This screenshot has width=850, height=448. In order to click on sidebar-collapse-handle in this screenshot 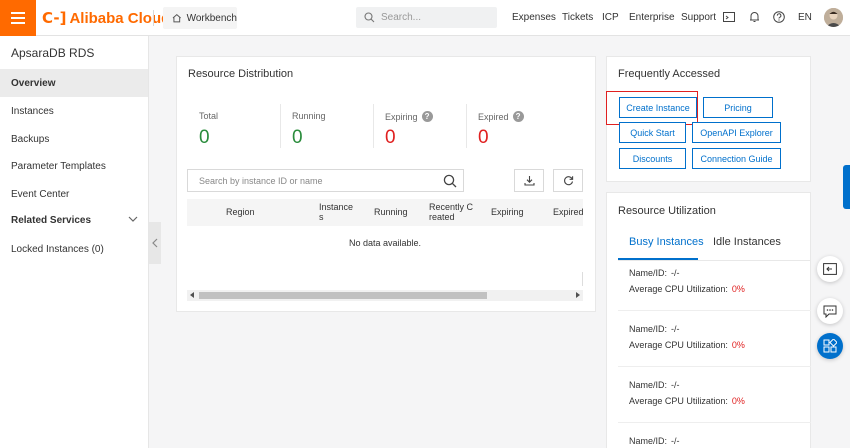, I will do `click(155, 243)`.